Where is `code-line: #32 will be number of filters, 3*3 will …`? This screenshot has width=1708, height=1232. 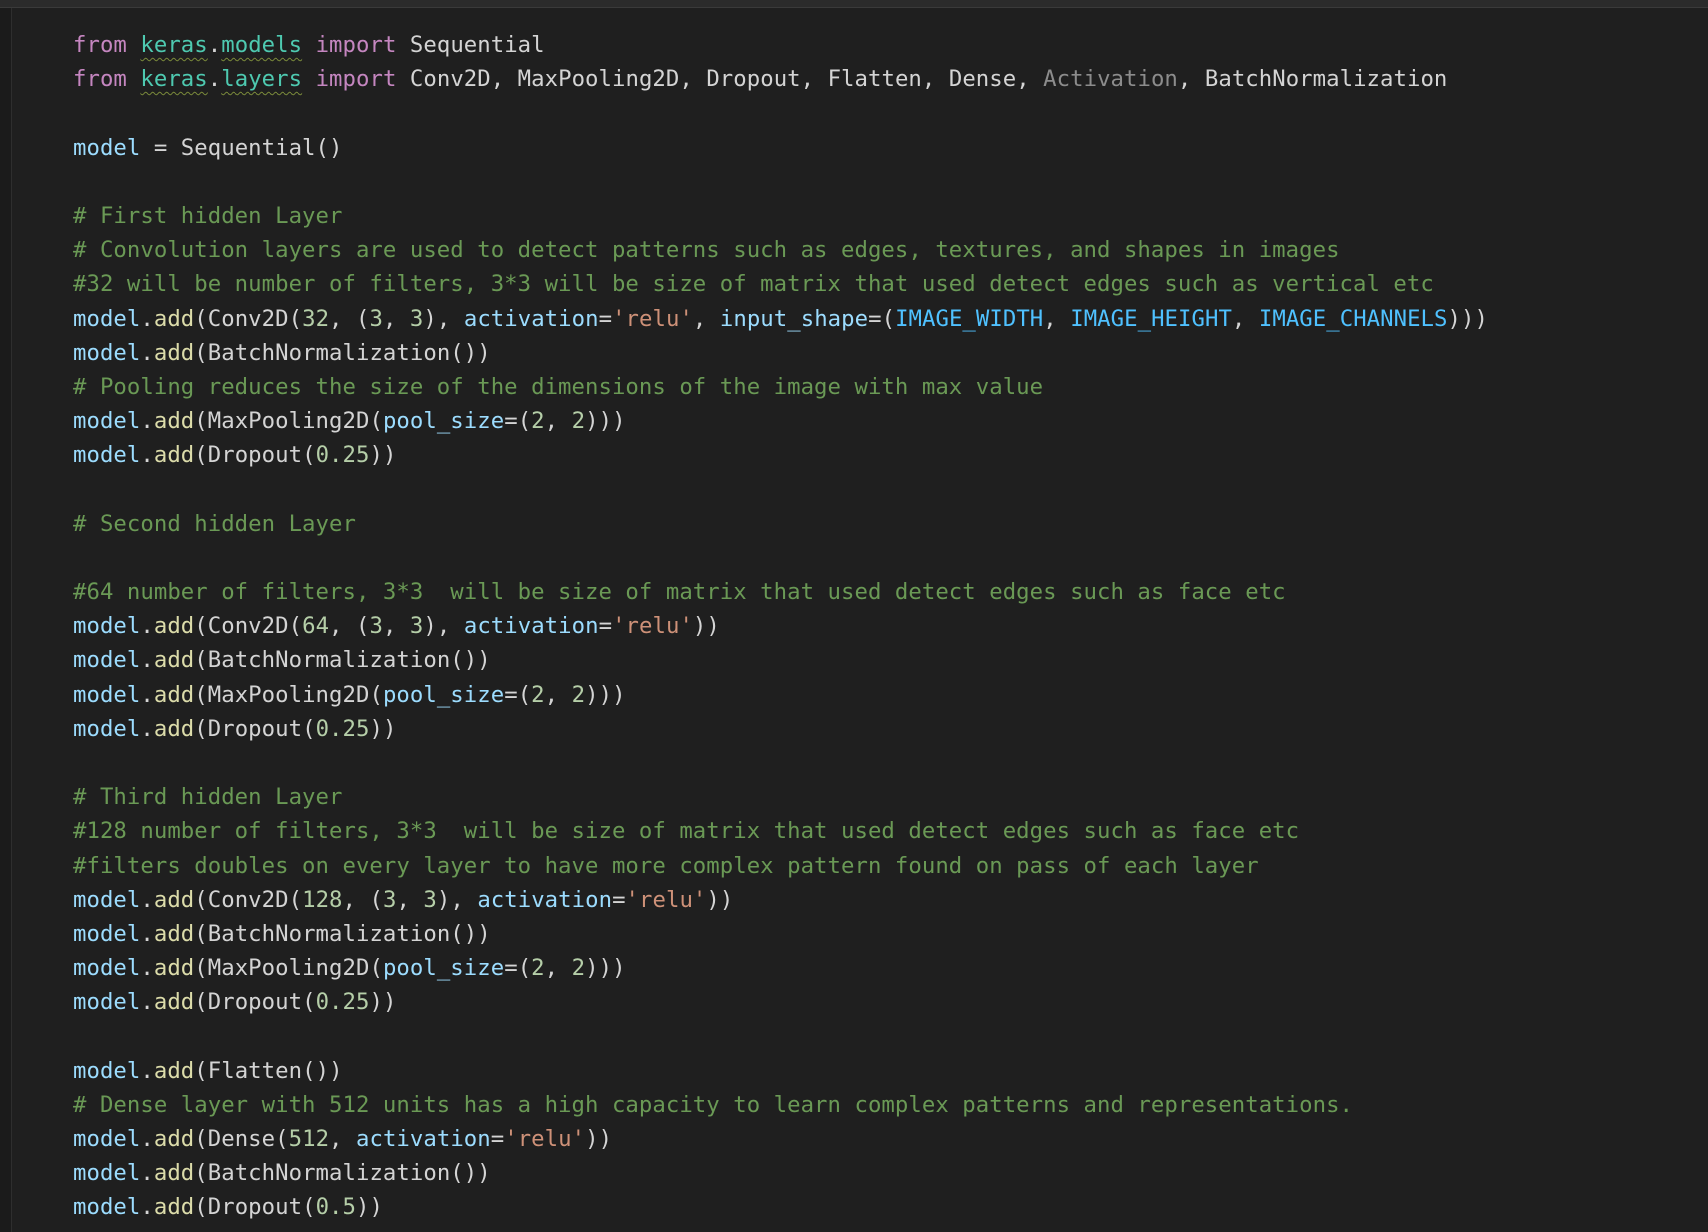
code-line: #32 will be number of filters, 3*3 will … is located at coordinates (780, 284).